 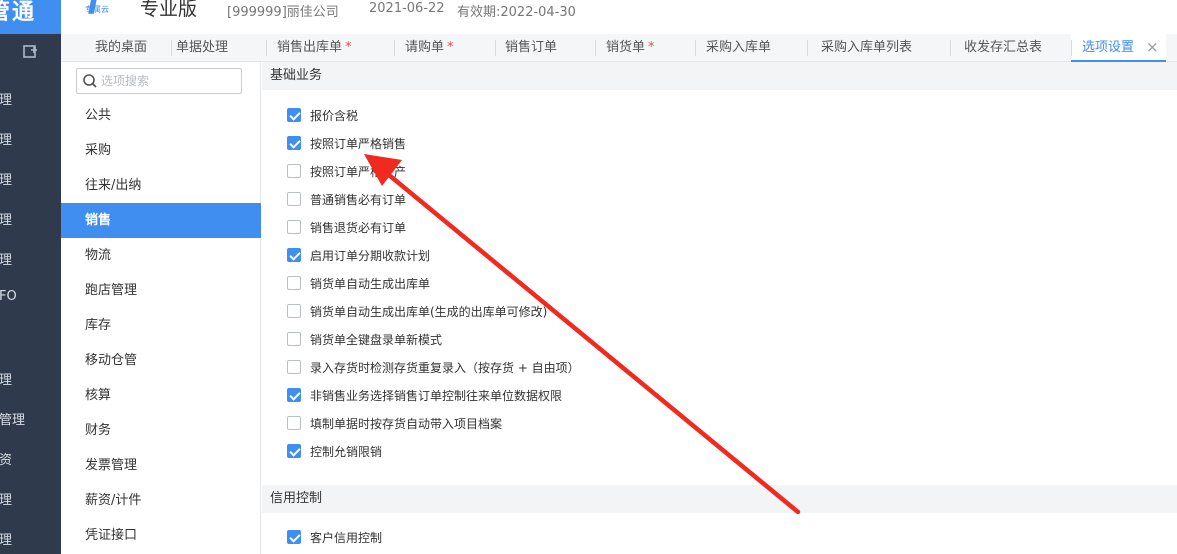 I want to click on option-row: 客户信用控制, so click(x=334, y=537).